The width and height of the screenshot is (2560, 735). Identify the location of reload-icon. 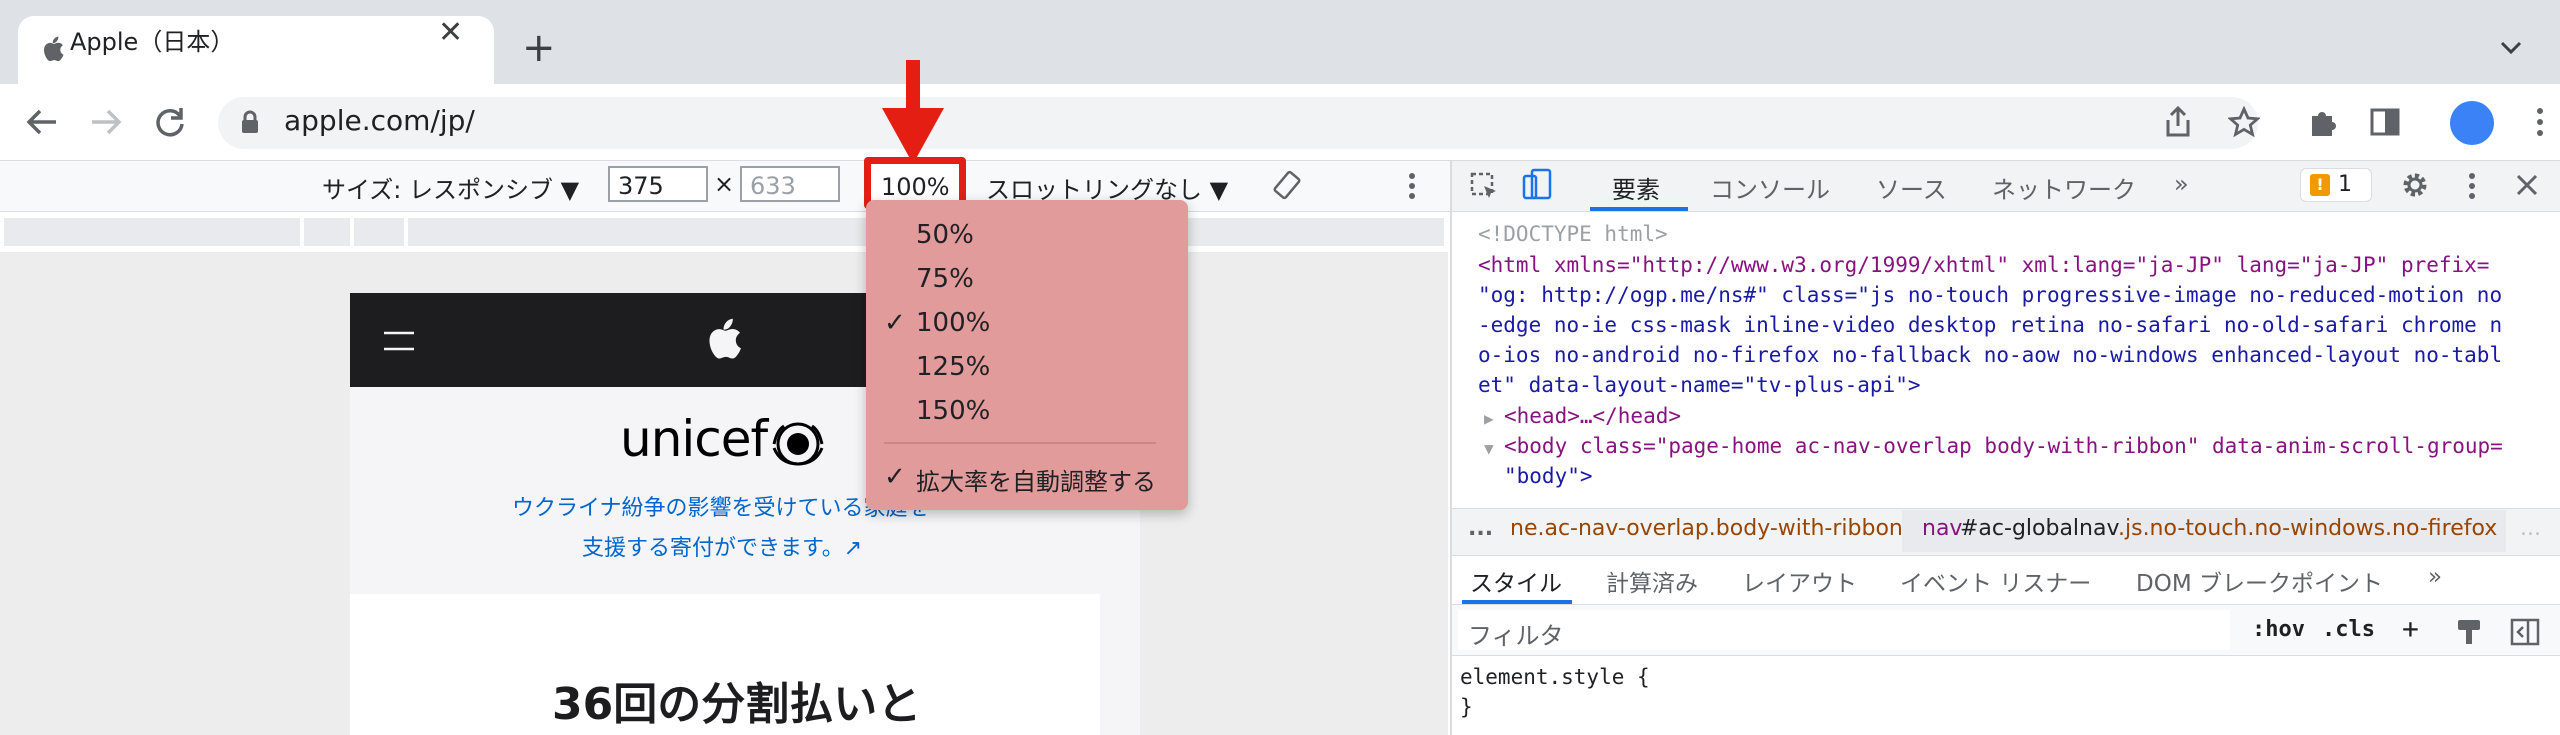
(170, 124).